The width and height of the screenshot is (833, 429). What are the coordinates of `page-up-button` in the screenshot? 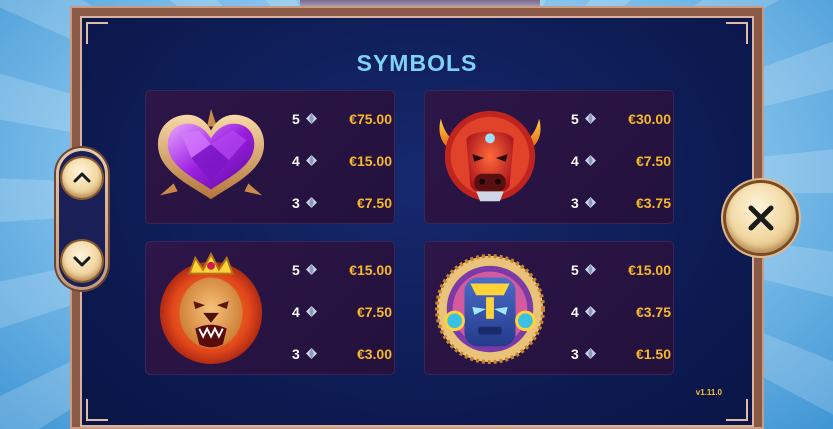 It's located at (82, 178).